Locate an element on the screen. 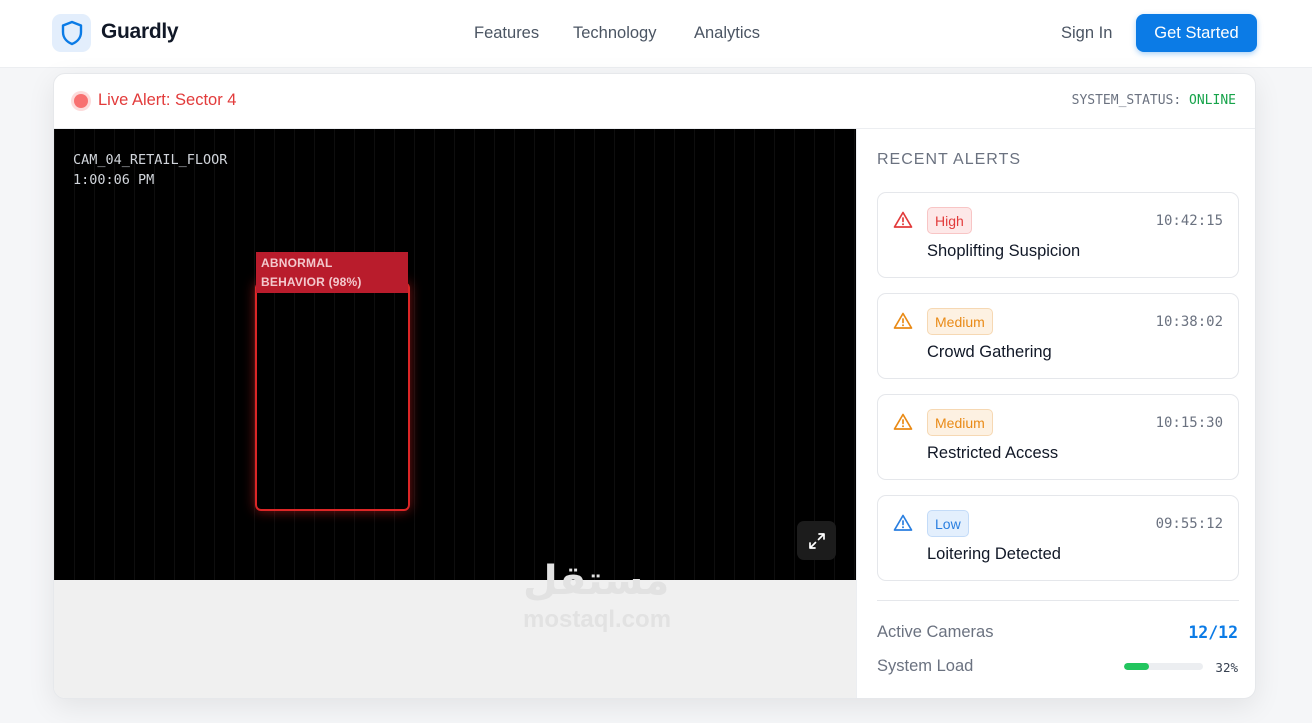  alert-item: Low 09:55:12 Loitering Detected is located at coordinates (1058, 538).